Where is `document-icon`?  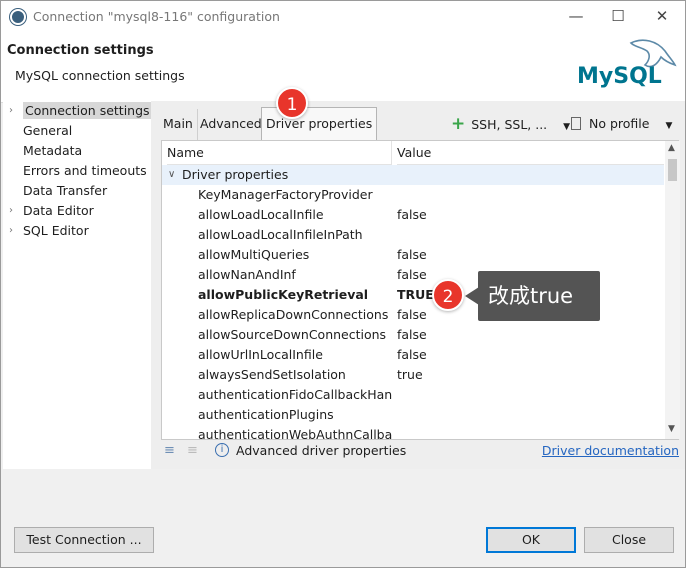
document-icon is located at coordinates (576, 123).